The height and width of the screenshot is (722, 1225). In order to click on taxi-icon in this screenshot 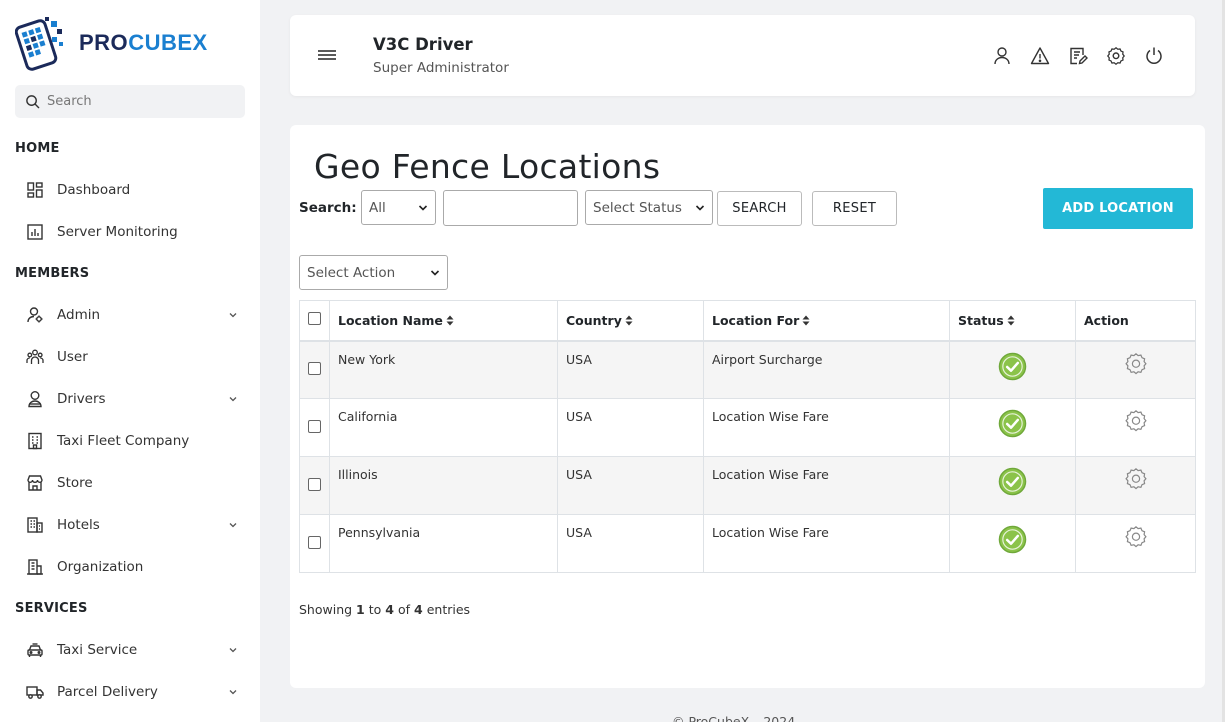, I will do `click(35, 650)`.